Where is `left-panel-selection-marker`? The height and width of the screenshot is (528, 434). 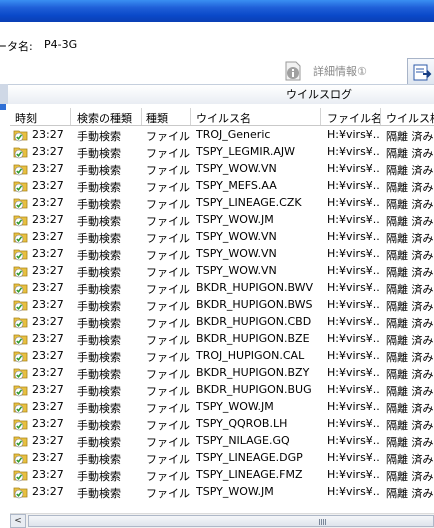
left-panel-selection-marker is located at coordinates (3, 107).